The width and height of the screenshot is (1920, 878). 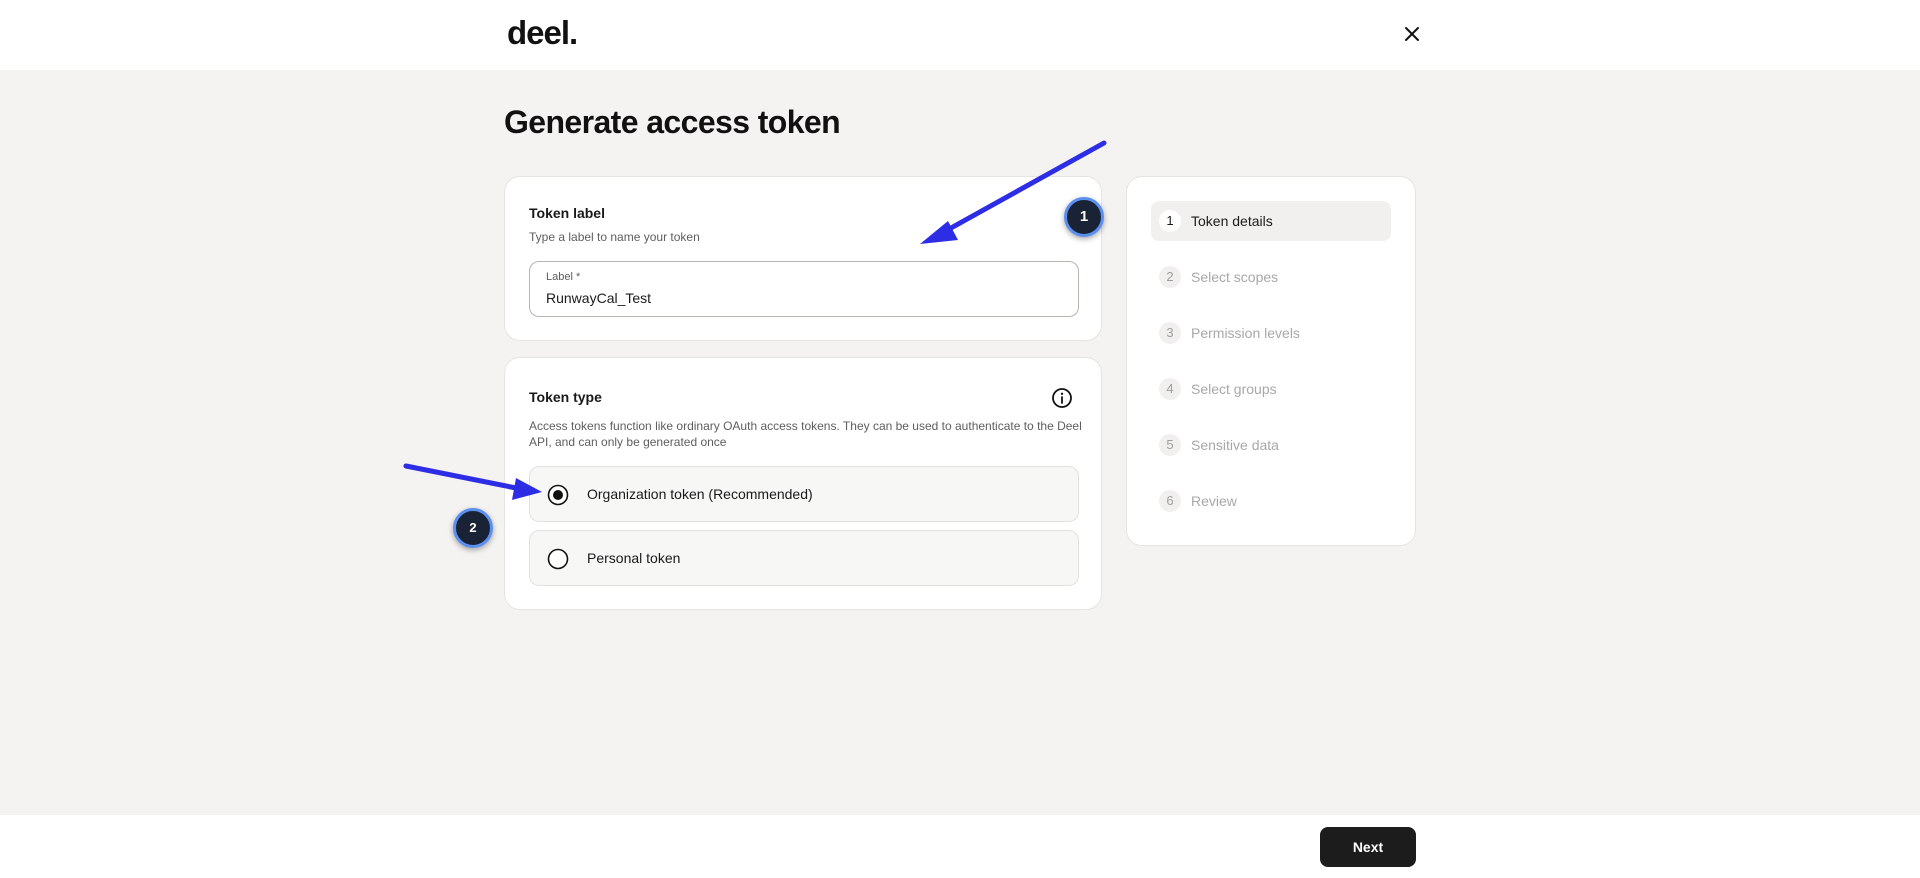 What do you see at coordinates (804, 289) in the screenshot?
I see `label-input: Label * RunwayCal_Test` at bounding box center [804, 289].